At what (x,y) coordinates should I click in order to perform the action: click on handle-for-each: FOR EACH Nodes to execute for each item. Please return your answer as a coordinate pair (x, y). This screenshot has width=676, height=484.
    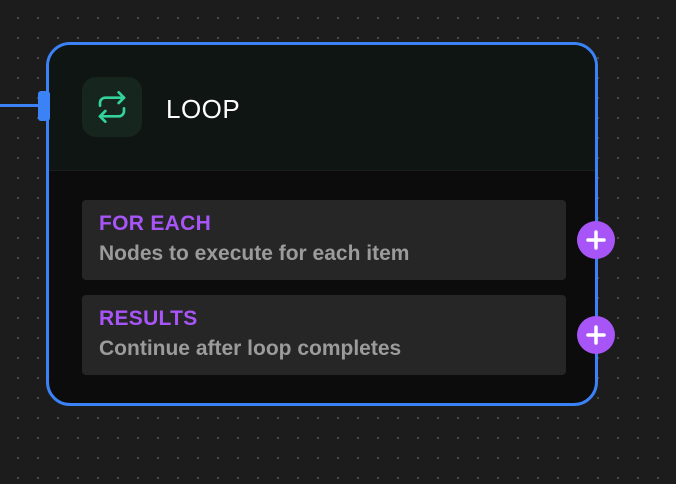
    Looking at the image, I should click on (324, 240).